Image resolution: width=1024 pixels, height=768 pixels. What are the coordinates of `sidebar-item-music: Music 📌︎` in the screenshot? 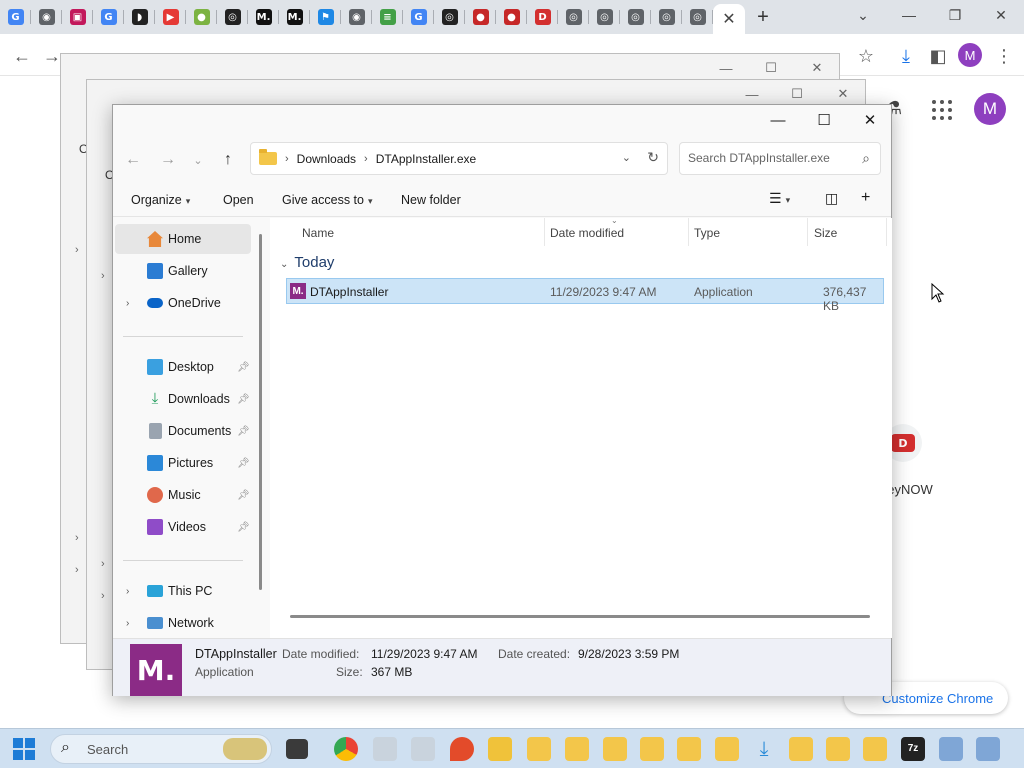 It's located at (183, 495).